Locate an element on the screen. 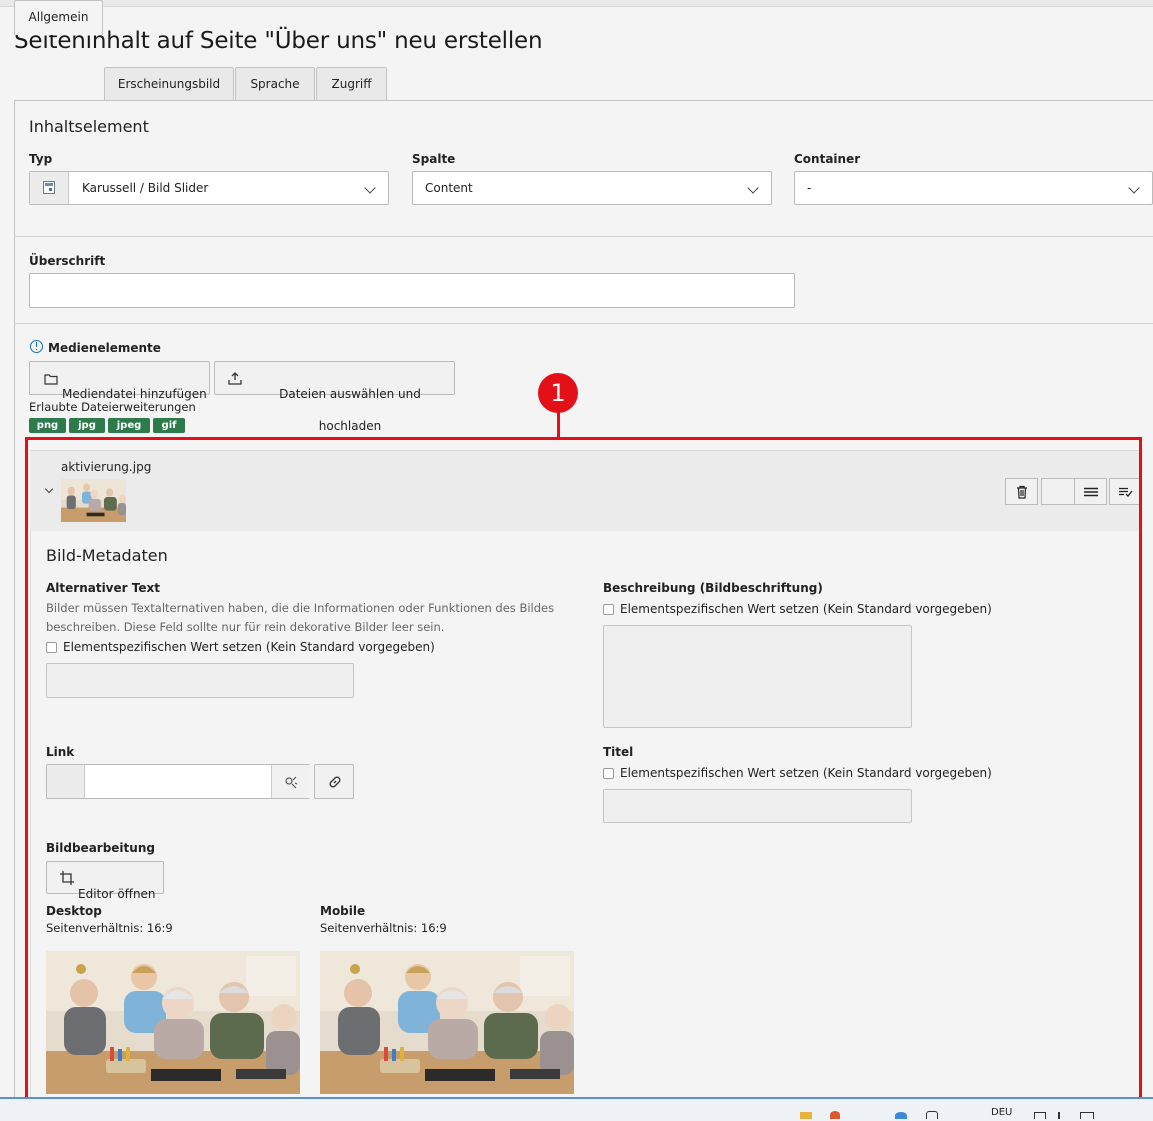 The width and height of the screenshot is (1153, 1121). tab-sprache: Sprache is located at coordinates (275, 83).